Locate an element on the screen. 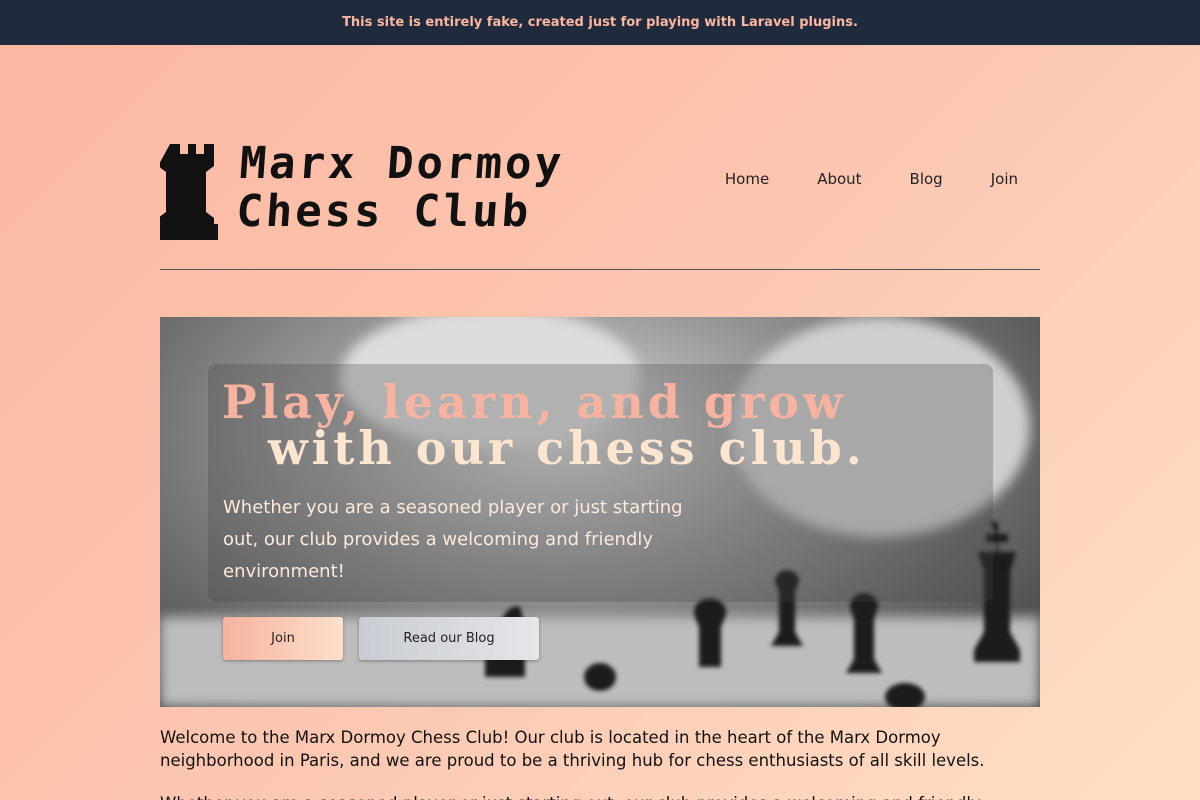  hero-title-line2: with our chess club. is located at coordinates (567, 448).